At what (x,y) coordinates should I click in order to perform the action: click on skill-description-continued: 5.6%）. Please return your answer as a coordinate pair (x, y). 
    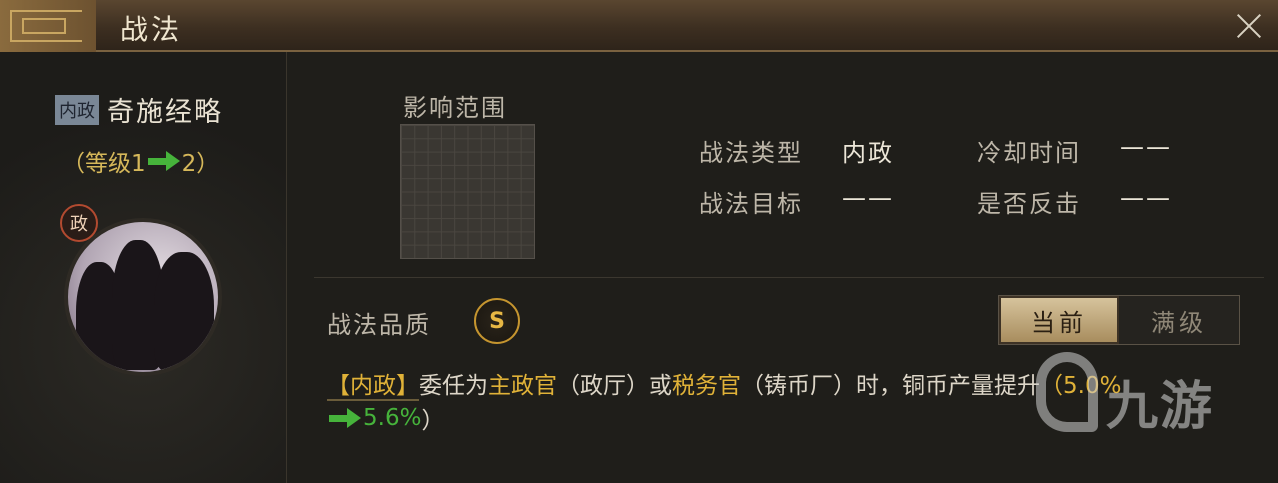
    Looking at the image, I should click on (385, 418).